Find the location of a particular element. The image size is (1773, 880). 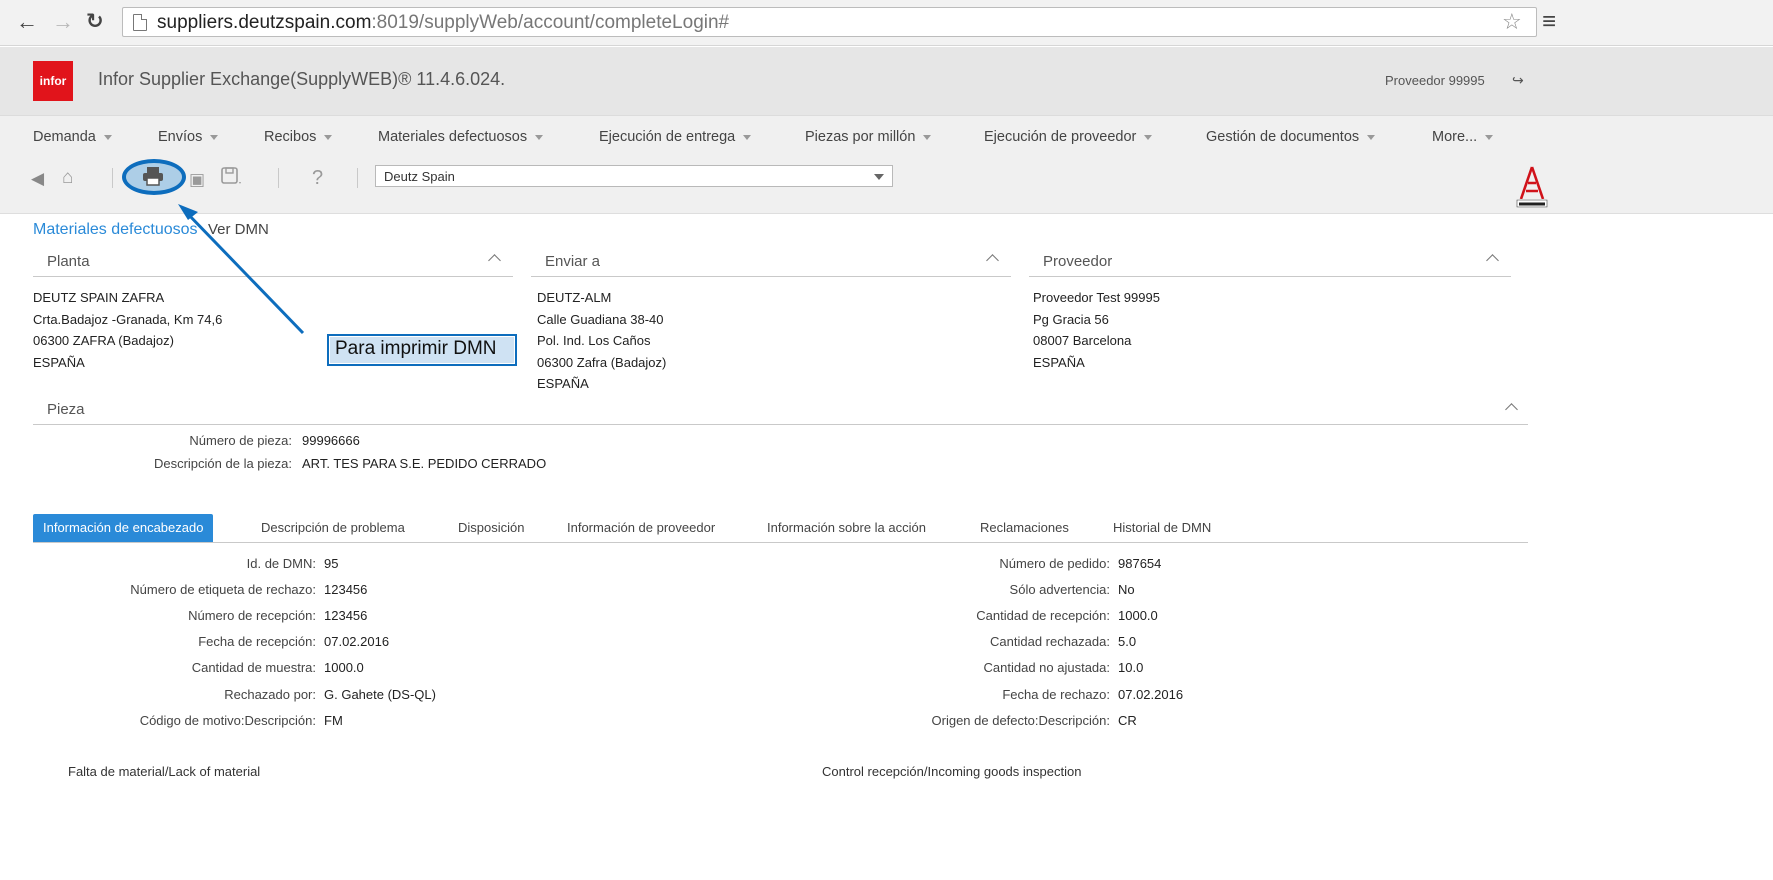

reject-tag-label: Número de etiqueta de rechazo: is located at coordinates (223, 589).